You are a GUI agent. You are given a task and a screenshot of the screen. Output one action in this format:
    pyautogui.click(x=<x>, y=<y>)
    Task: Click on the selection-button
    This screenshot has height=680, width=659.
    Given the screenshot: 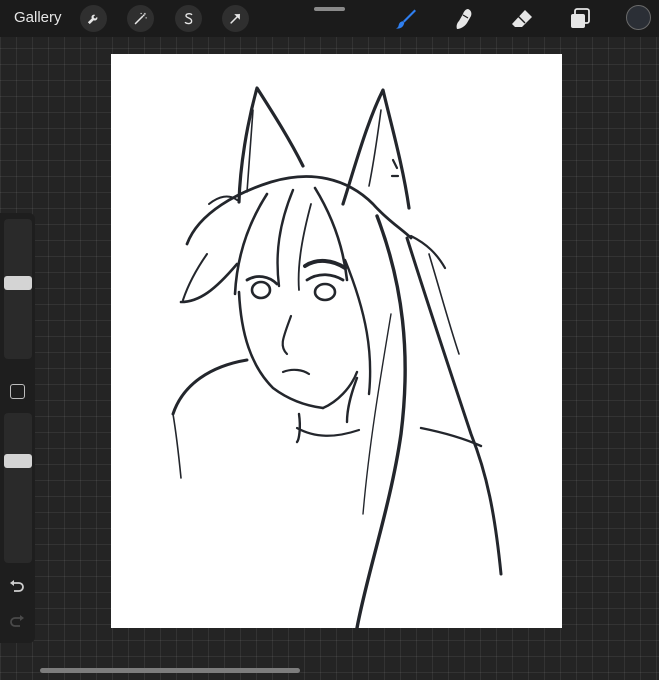 What is the action you would take?
    pyautogui.click(x=188, y=18)
    